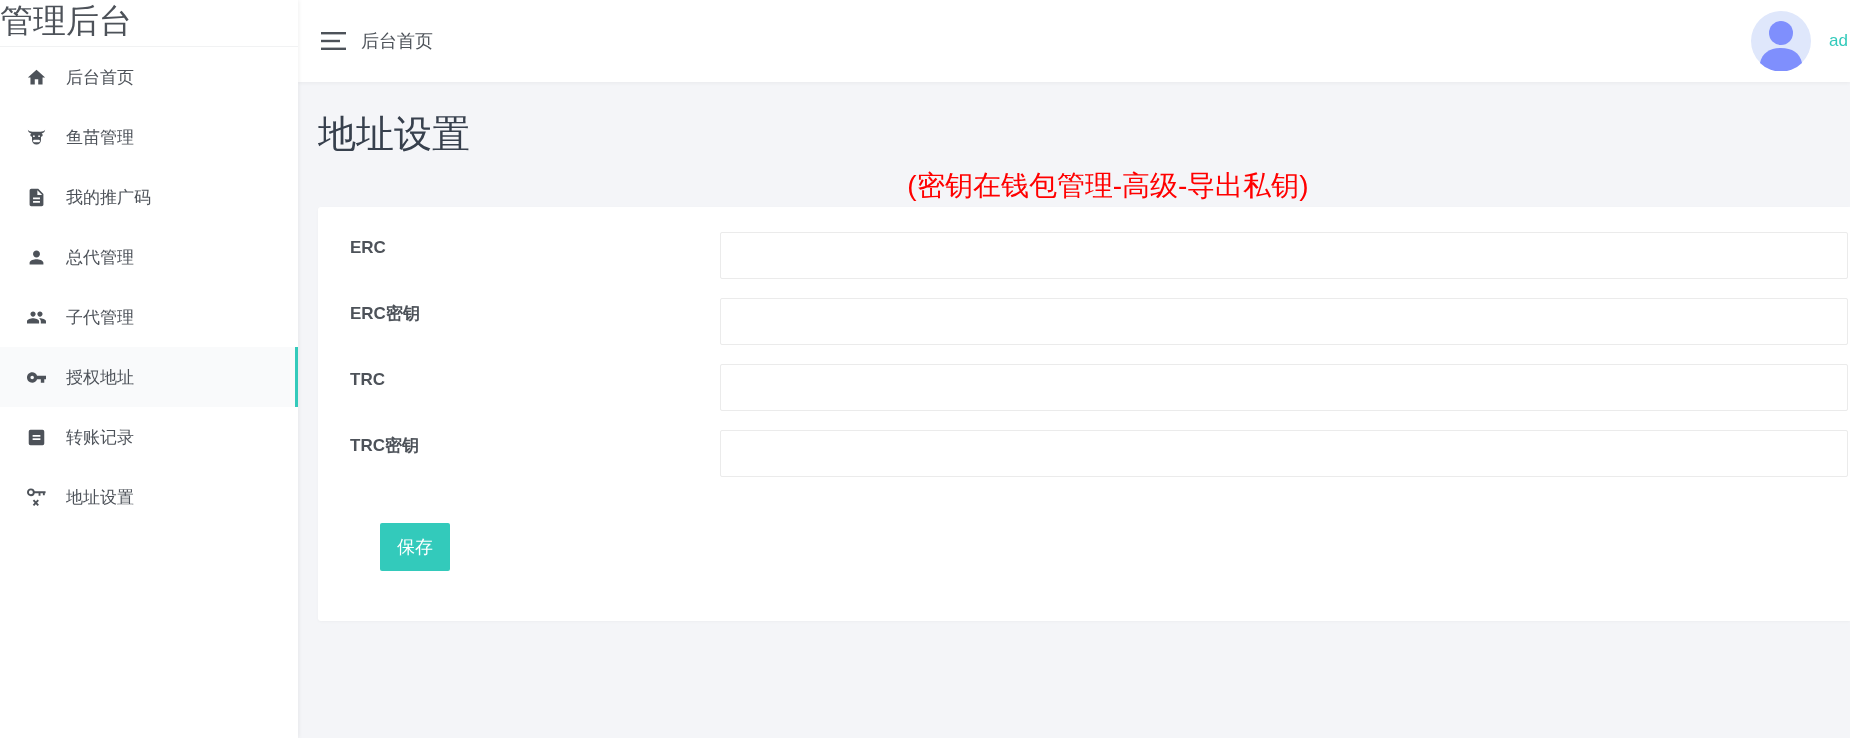 Image resolution: width=1850 pixels, height=738 pixels. What do you see at coordinates (149, 437) in the screenshot?
I see `sidebar-item: 转账记录` at bounding box center [149, 437].